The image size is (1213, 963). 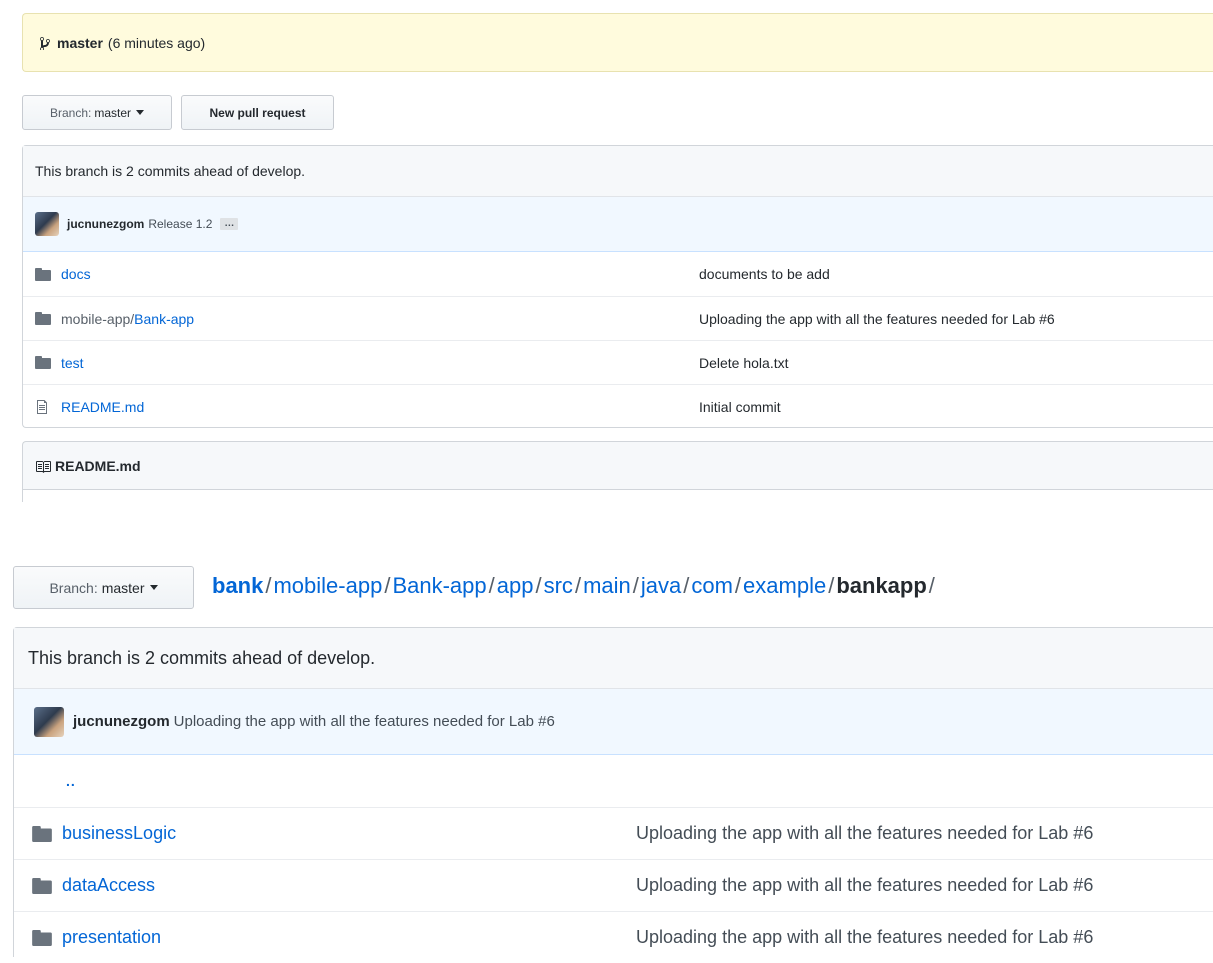 What do you see at coordinates (618, 406) in the screenshot?
I see `file-row: README.md Initial commit` at bounding box center [618, 406].